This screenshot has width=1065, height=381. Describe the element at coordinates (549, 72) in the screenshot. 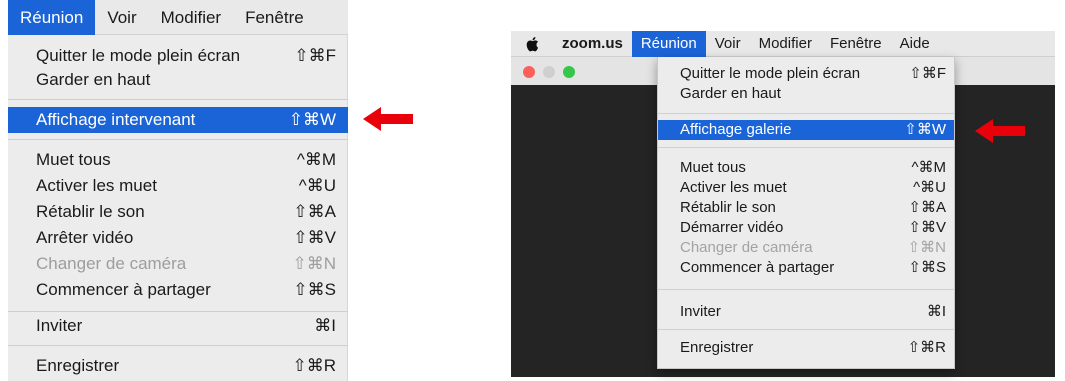

I see `minimize-light-icon` at that location.